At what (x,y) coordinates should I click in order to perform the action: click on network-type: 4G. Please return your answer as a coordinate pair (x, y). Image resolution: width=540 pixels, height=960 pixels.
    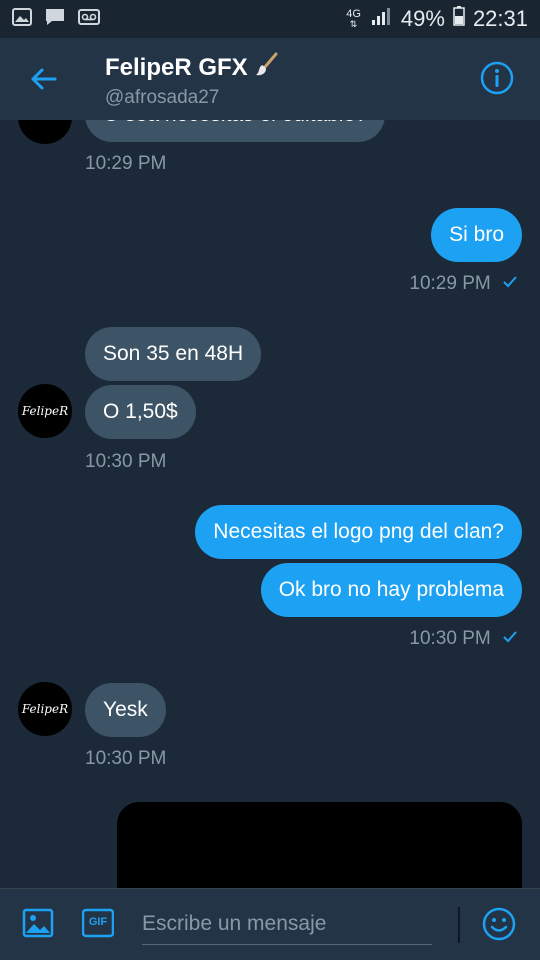
    Looking at the image, I should click on (353, 14).